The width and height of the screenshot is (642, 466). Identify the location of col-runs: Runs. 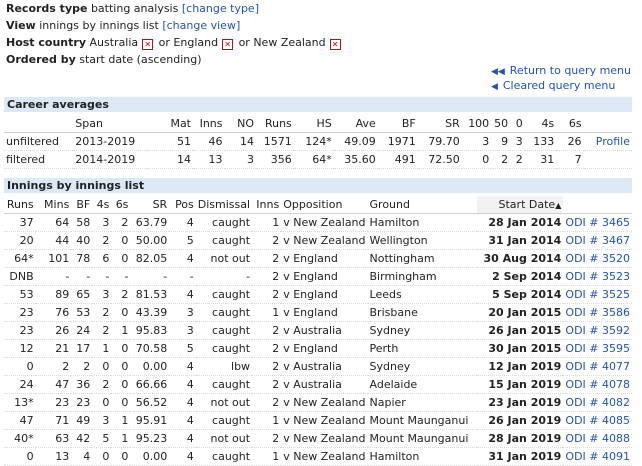
(20, 205).